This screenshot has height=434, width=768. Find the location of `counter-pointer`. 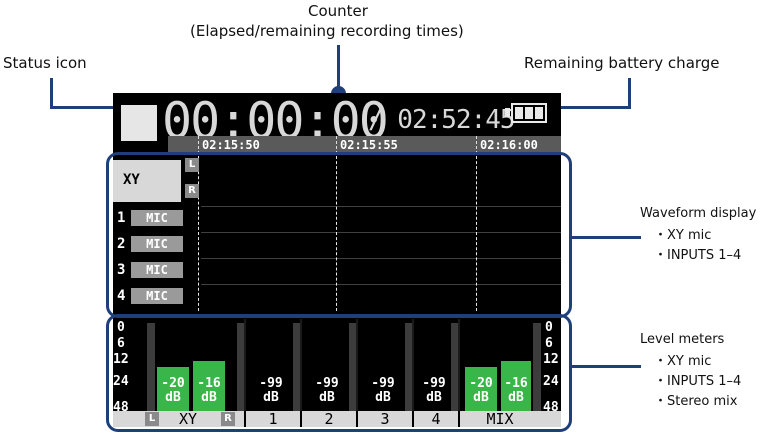

counter-pointer is located at coordinates (338, 67).